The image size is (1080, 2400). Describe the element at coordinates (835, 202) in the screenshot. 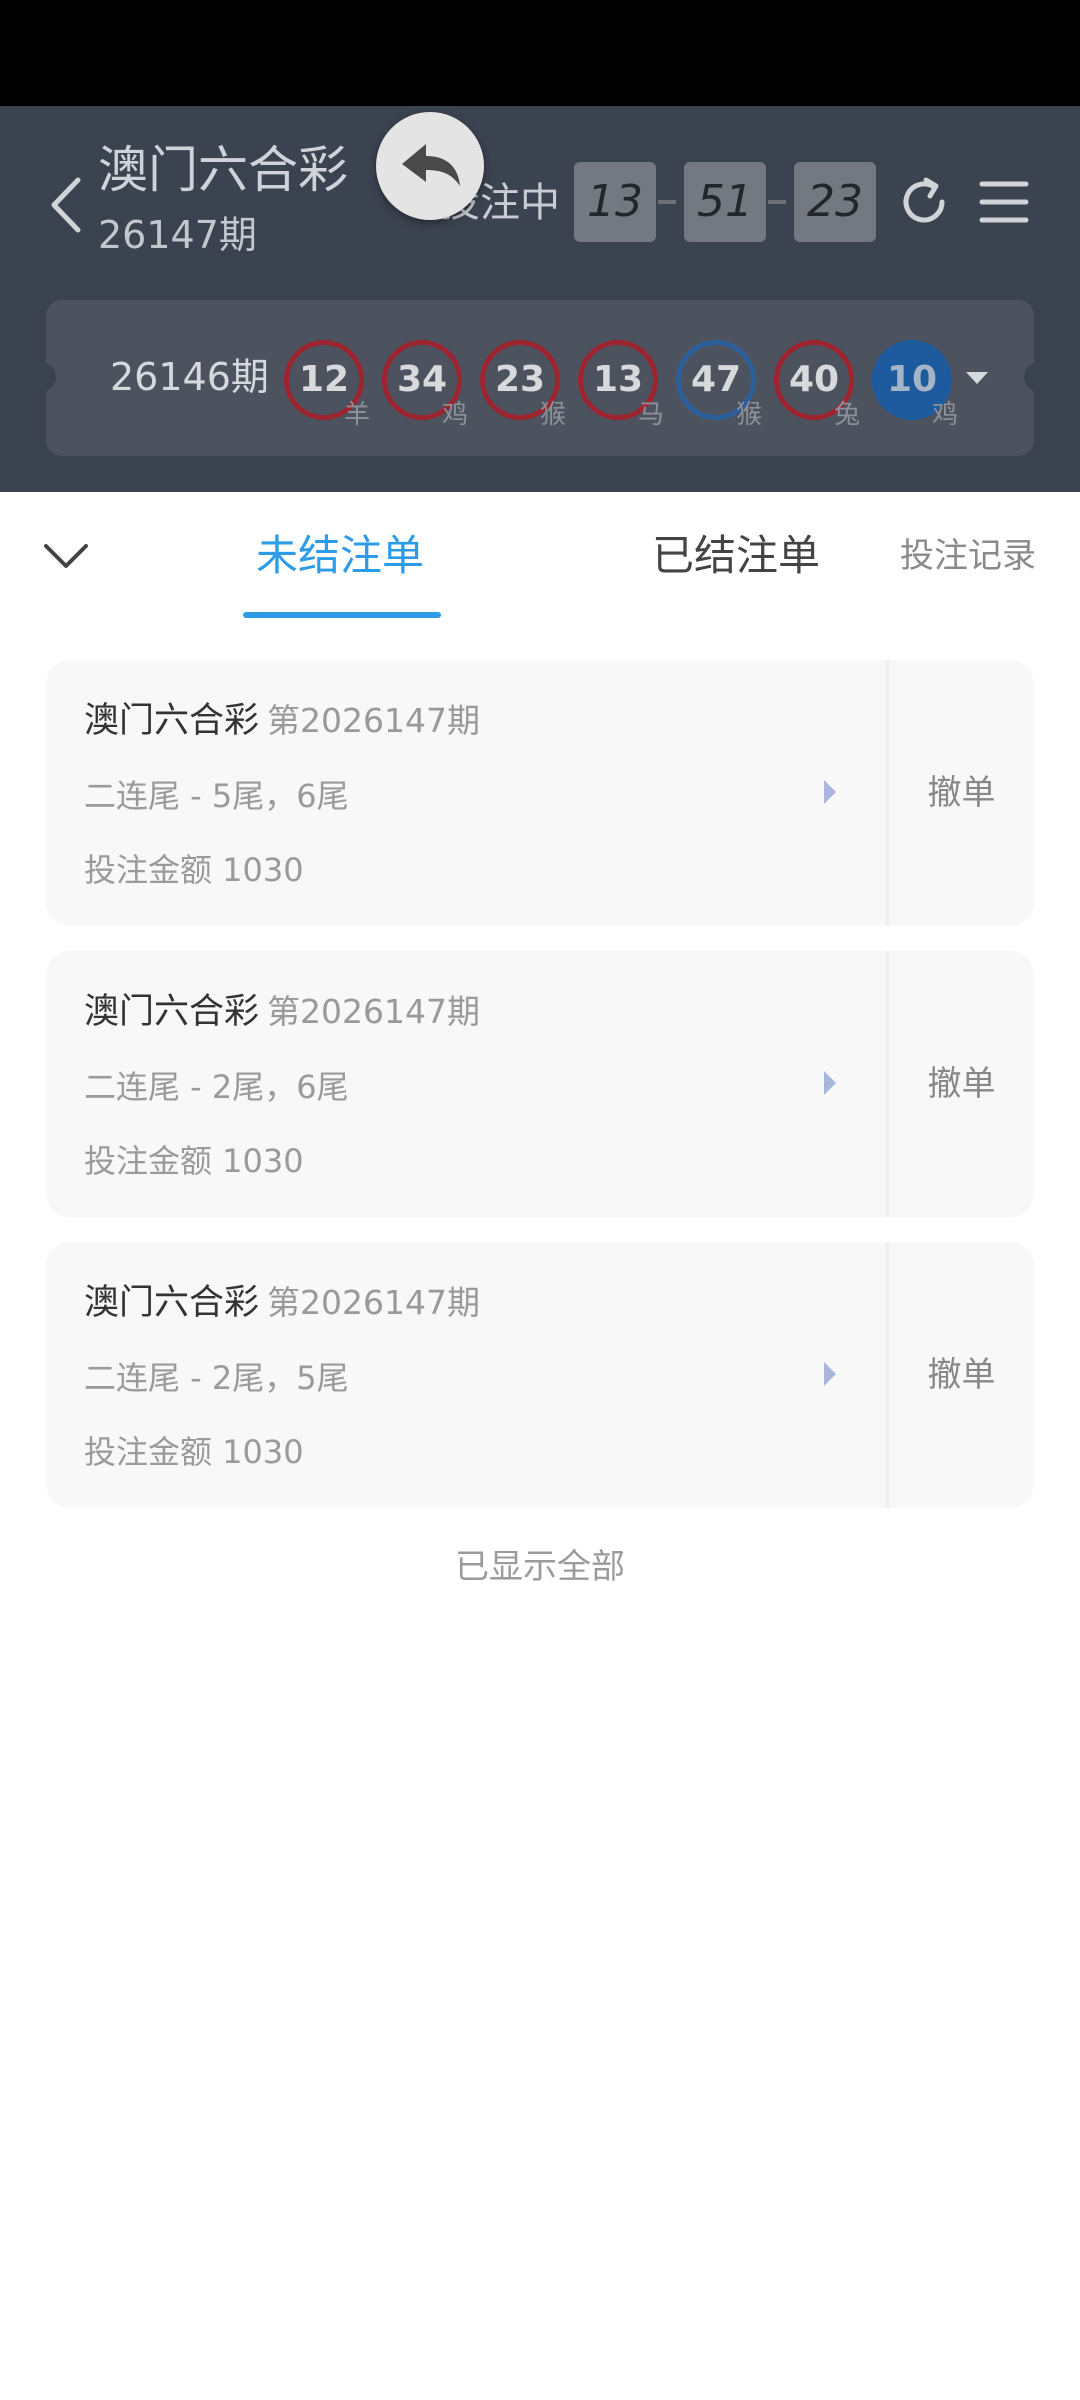

I see `countdown-seconds: 23` at that location.